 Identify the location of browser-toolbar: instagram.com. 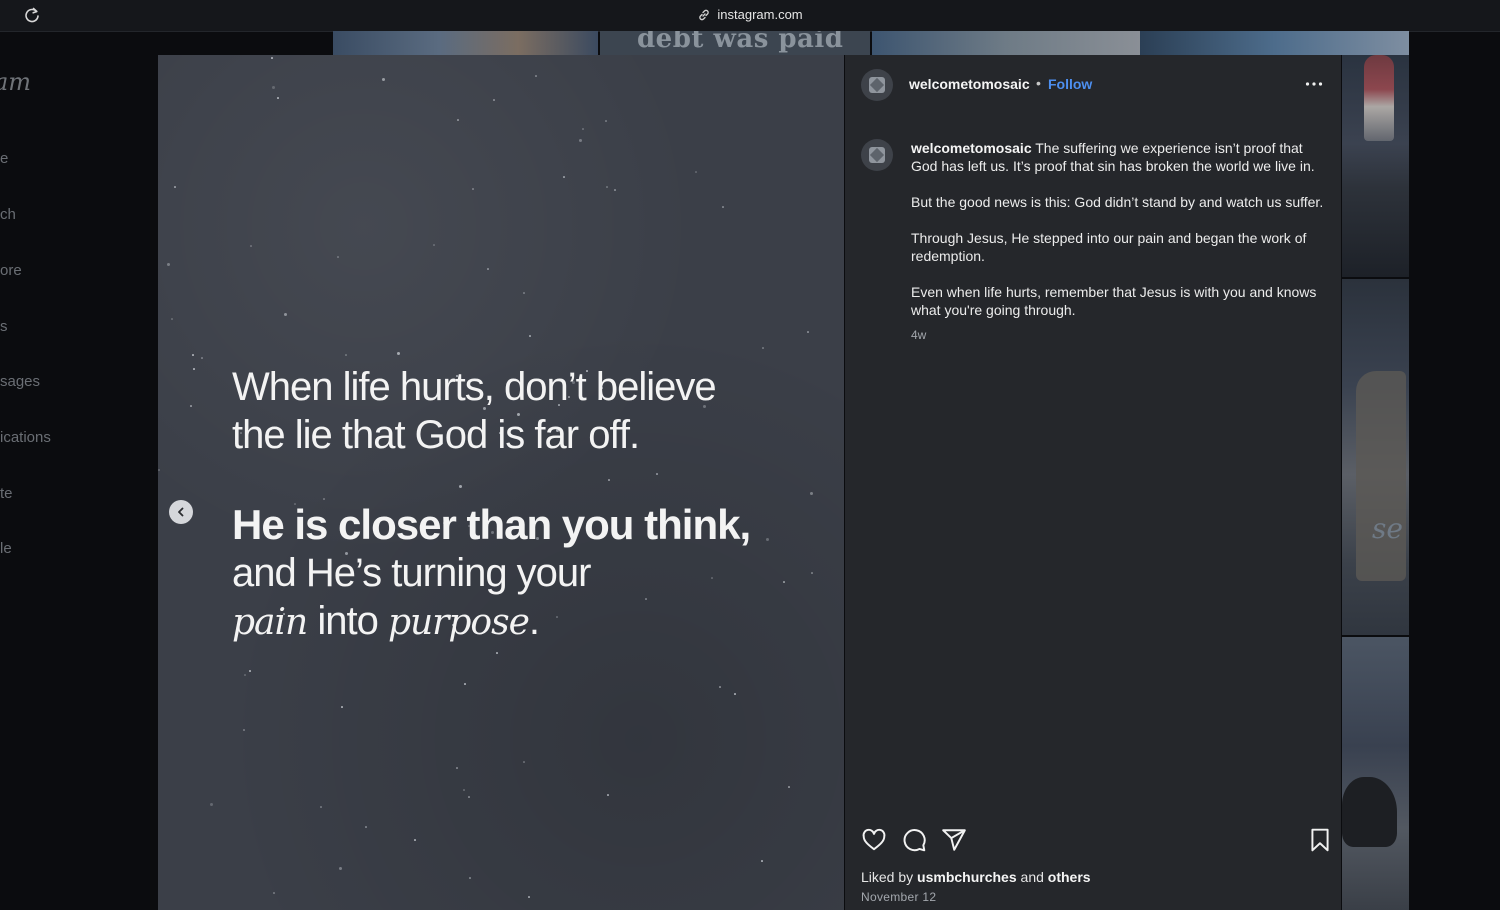
(750, 16).